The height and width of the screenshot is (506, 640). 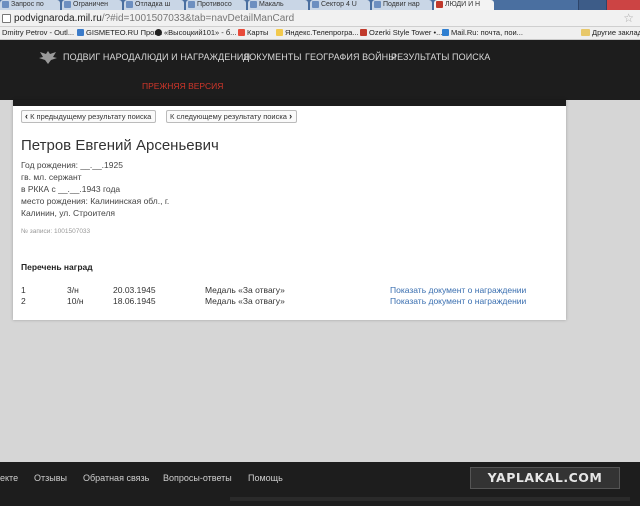 I want to click on award-doc: 3/н, so click(x=73, y=290).